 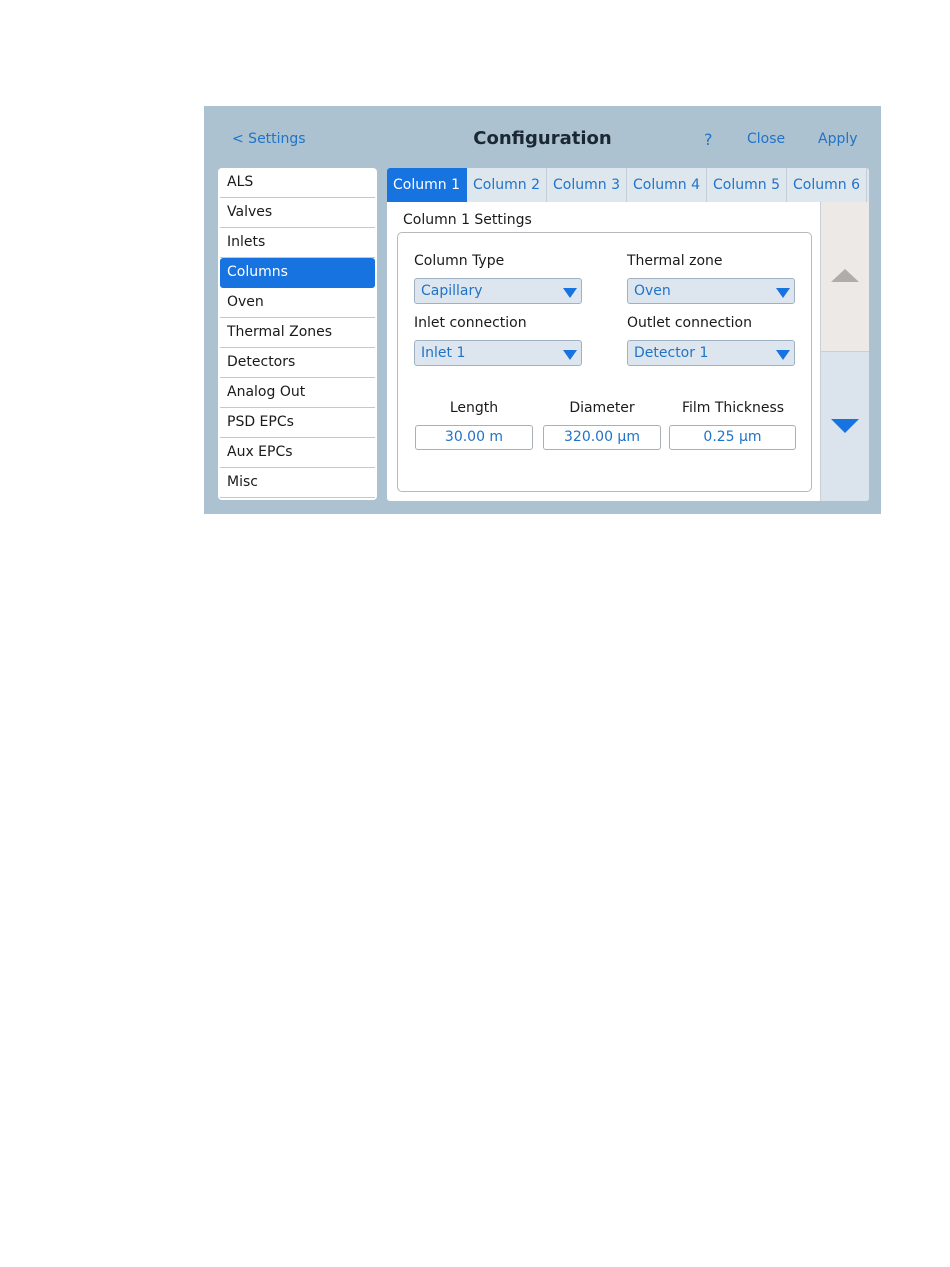 What do you see at coordinates (711, 291) in the screenshot?
I see `thermal-zone-dropdown: Oven` at bounding box center [711, 291].